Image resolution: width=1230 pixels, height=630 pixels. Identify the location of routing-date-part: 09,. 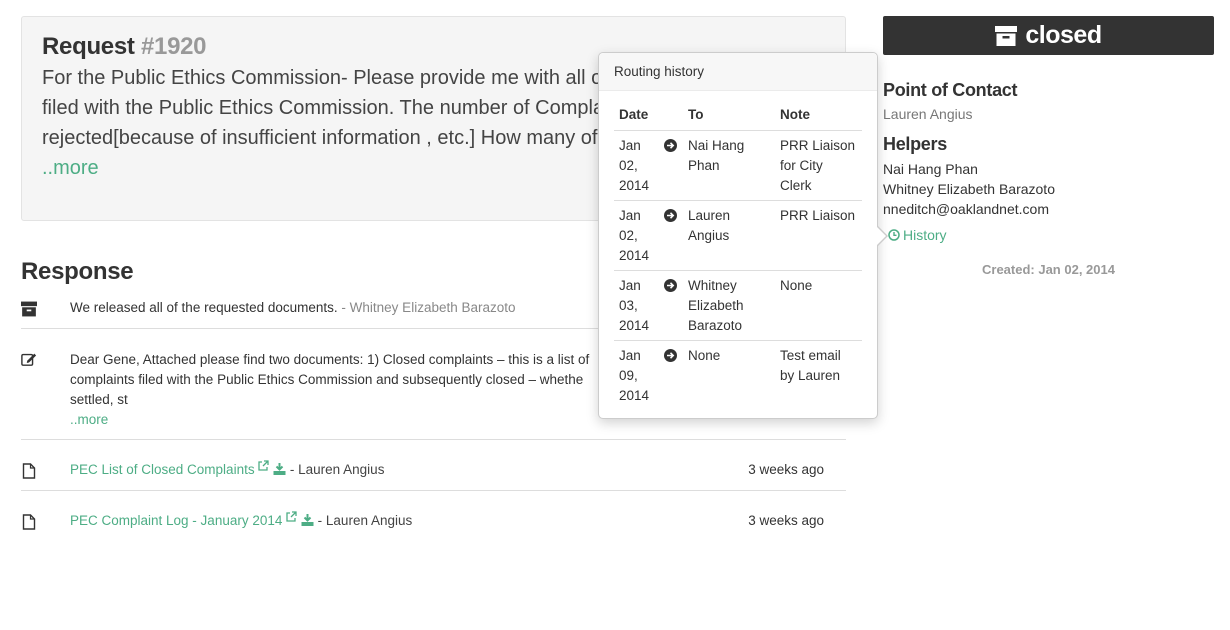
(628, 375).